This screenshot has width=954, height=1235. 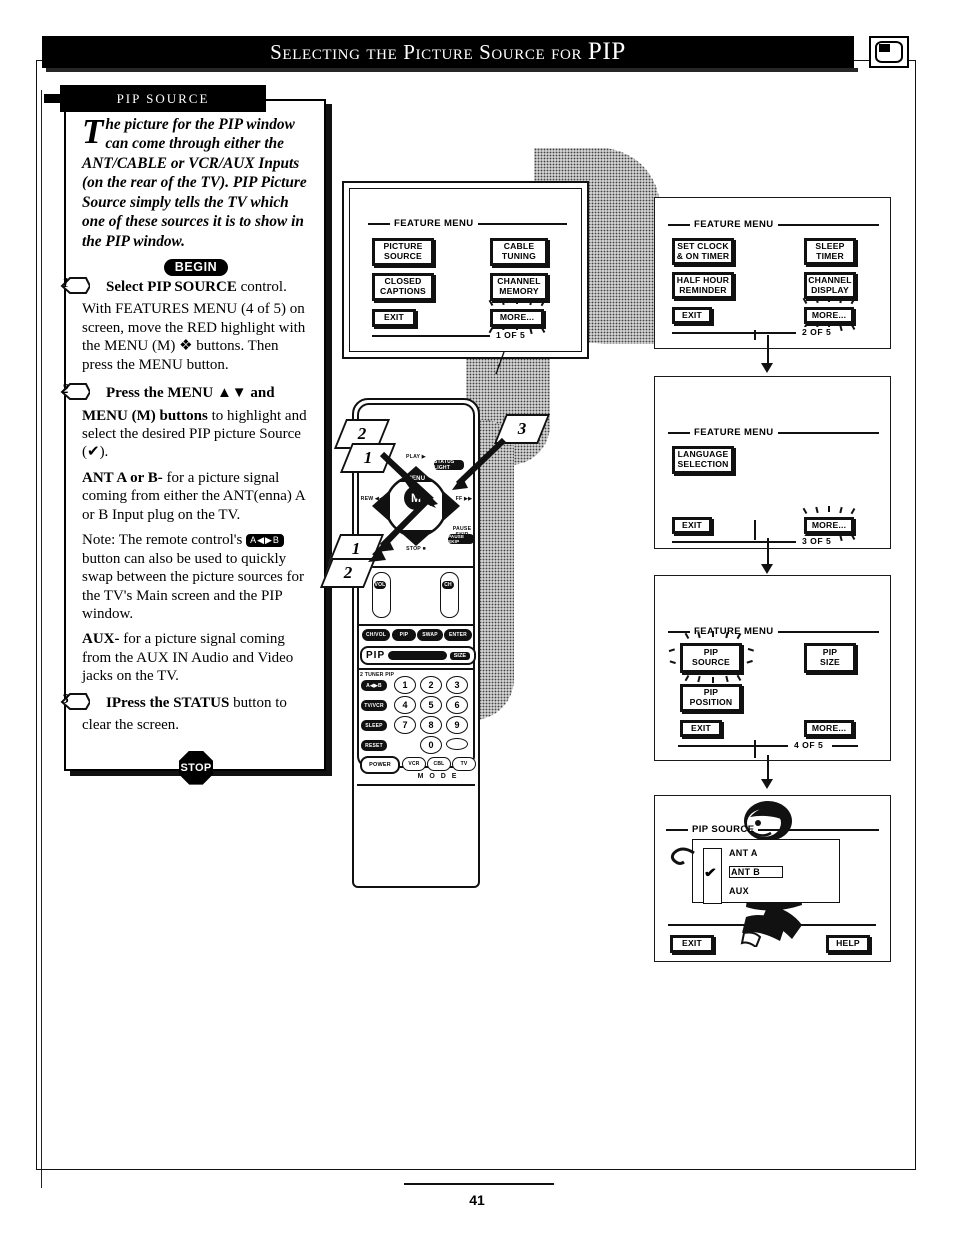 I want to click on menu-1-button-closed-captions: CLOSED CAPTIONS, so click(x=403, y=287).